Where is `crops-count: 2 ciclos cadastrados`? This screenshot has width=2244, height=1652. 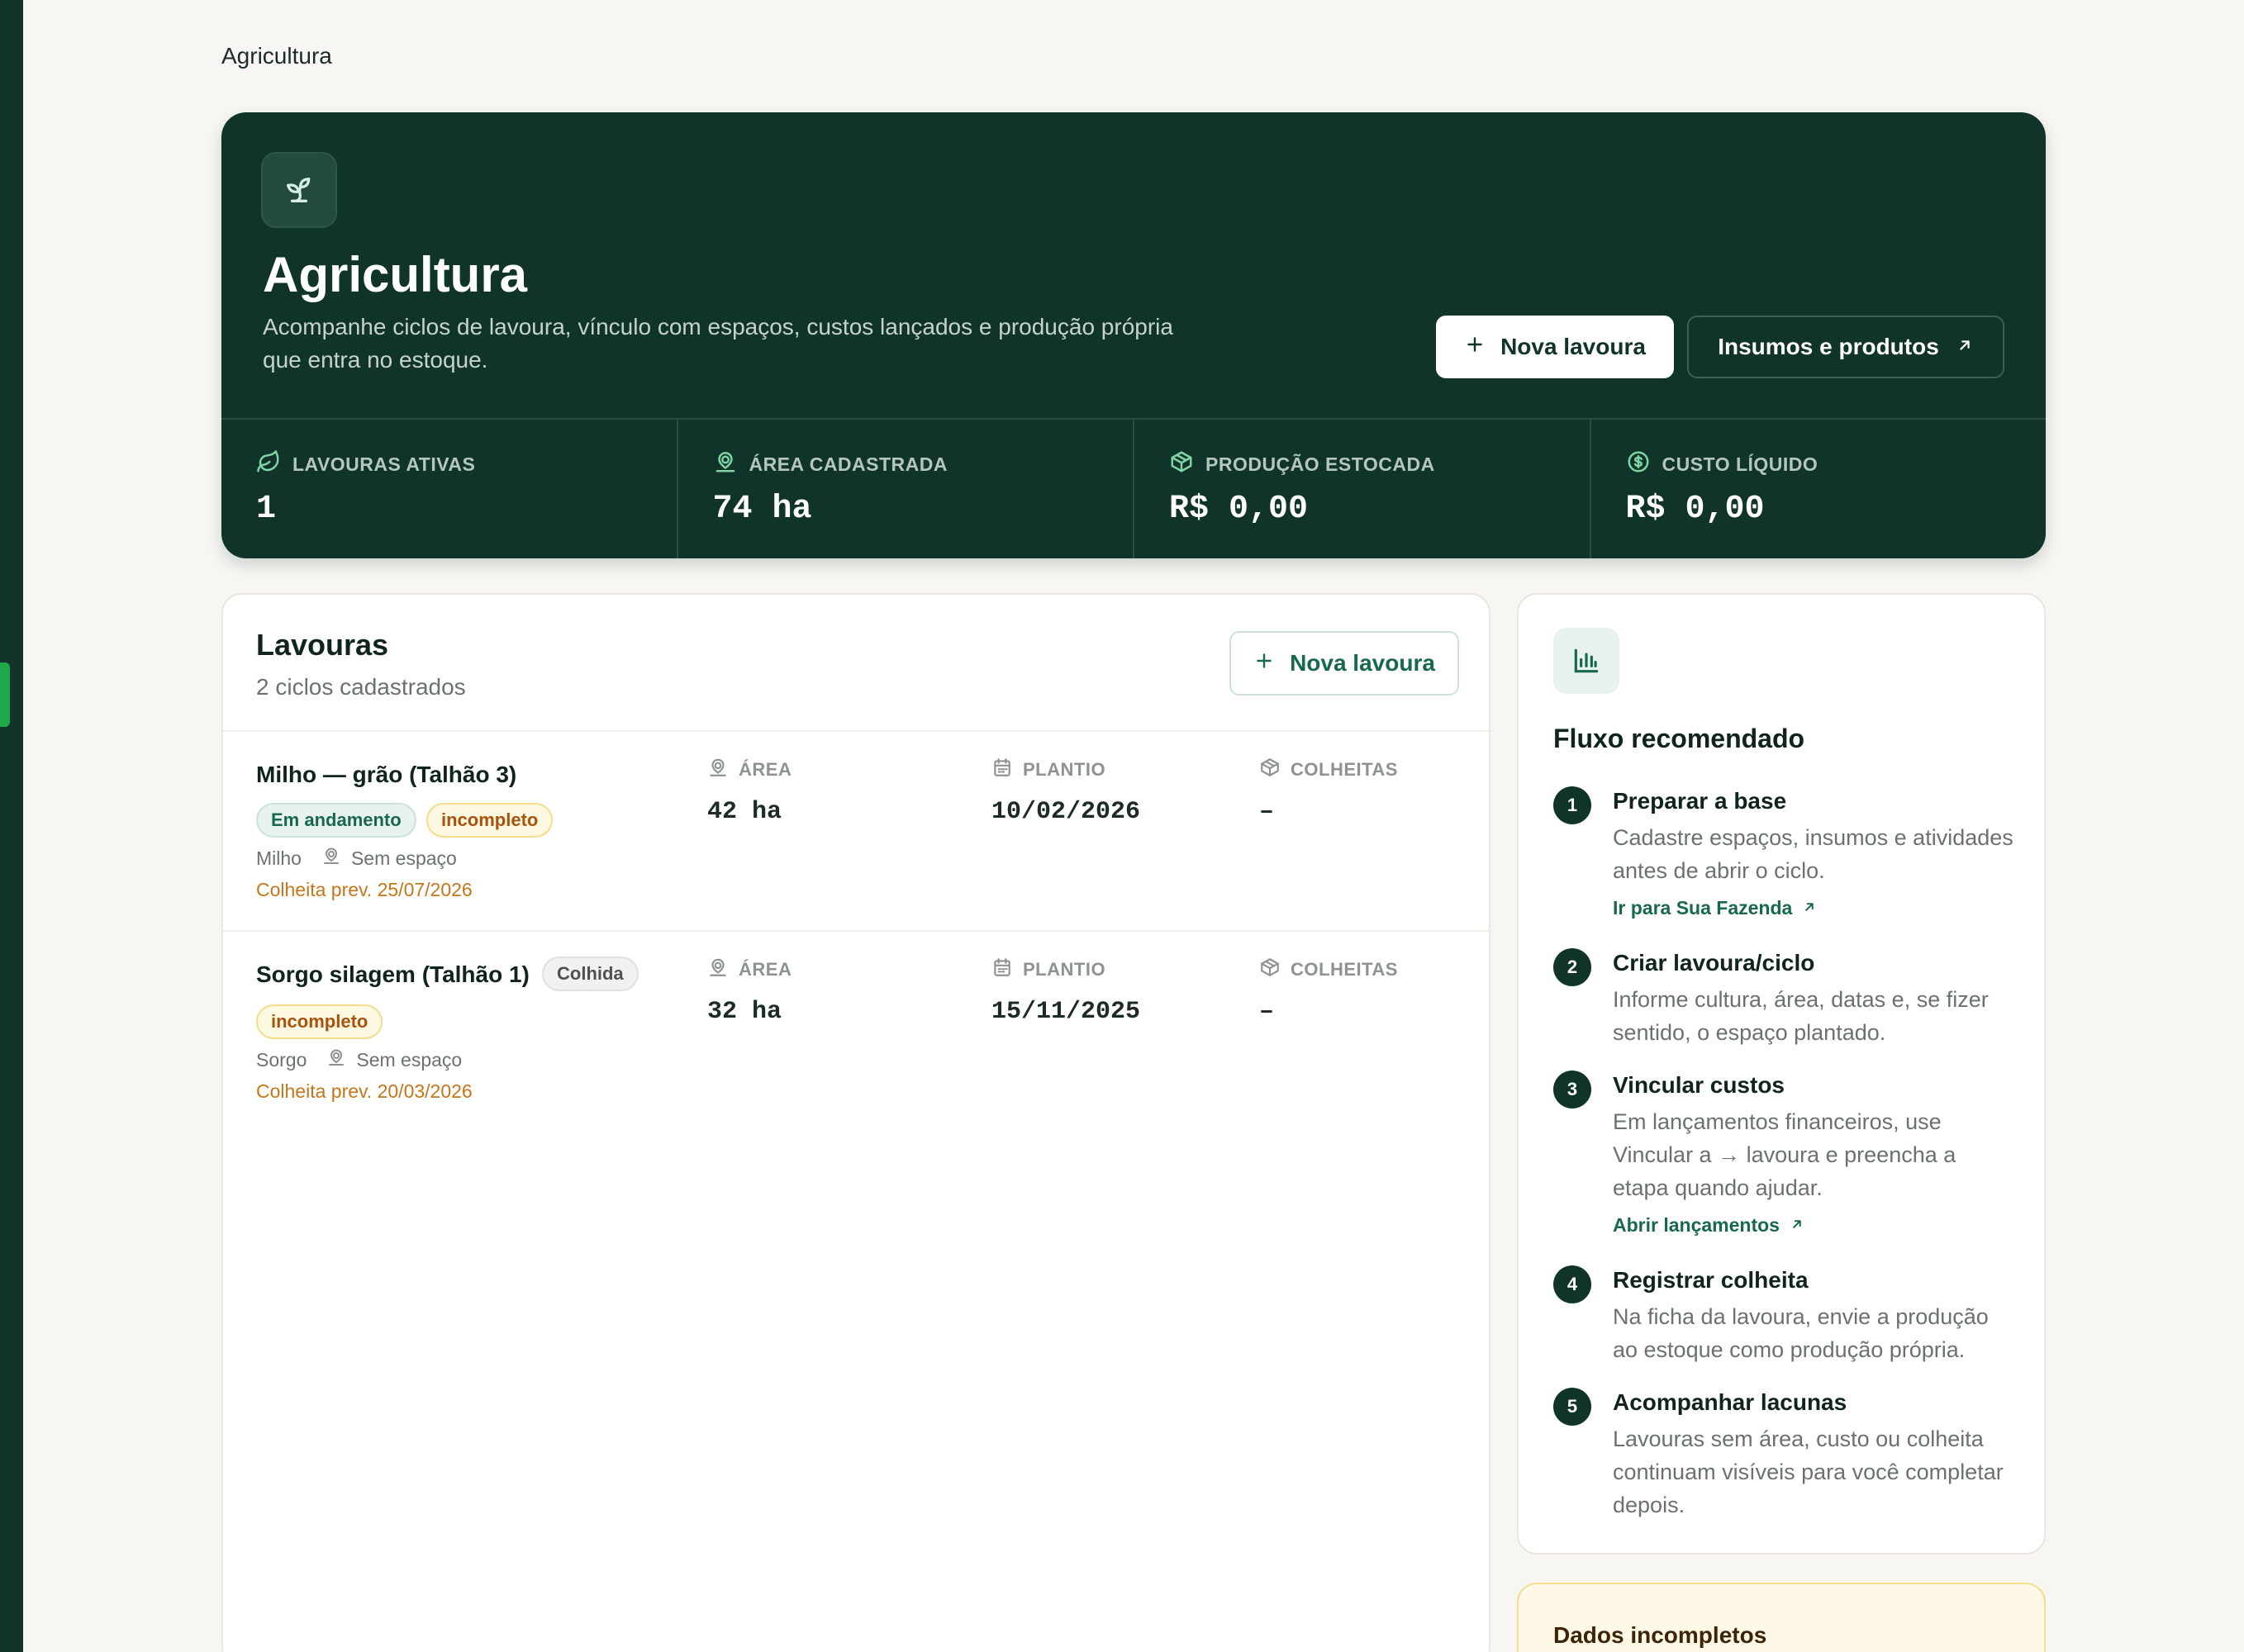
crops-count: 2 ciclos cadastrados is located at coordinates (361, 687).